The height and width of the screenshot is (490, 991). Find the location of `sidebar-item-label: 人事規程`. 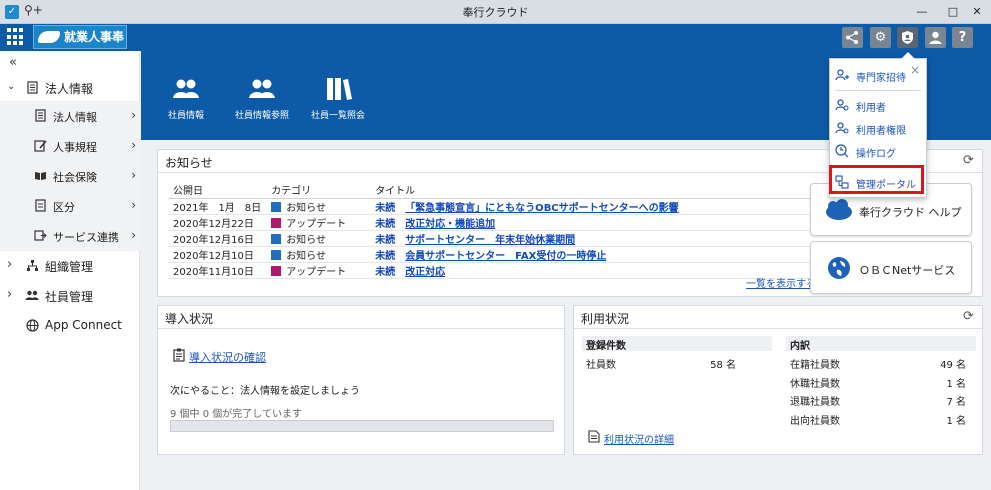

sidebar-item-label: 人事規程 is located at coordinates (75, 147).